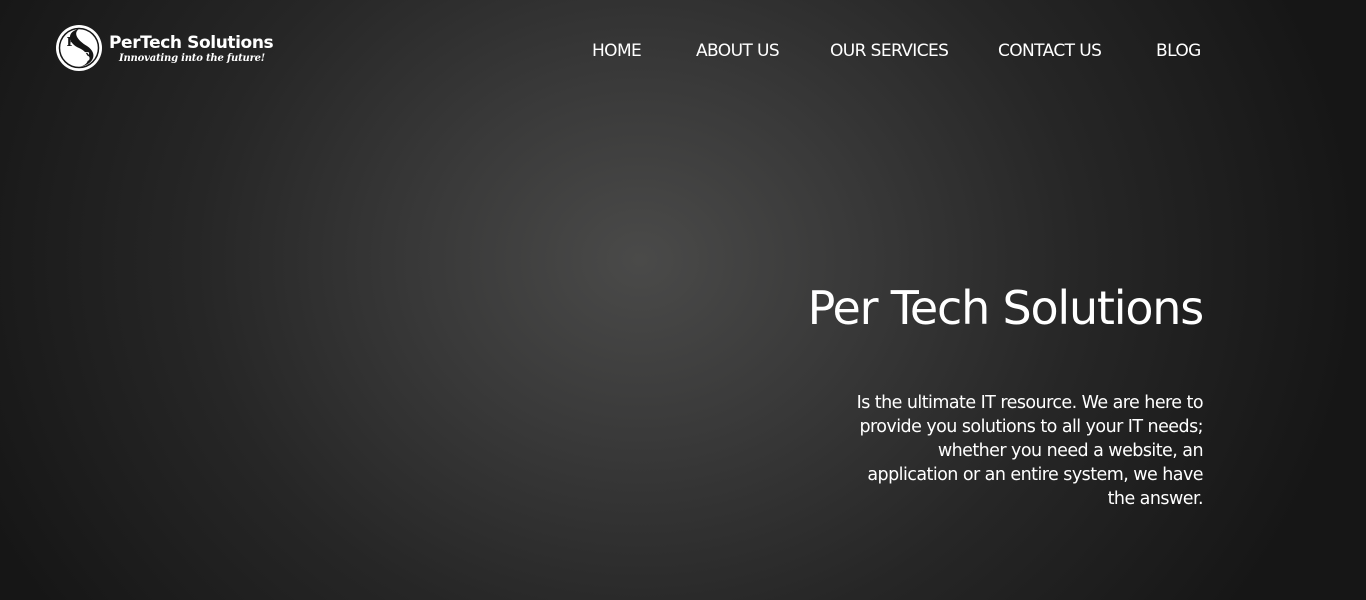  What do you see at coordinates (1155, 499) in the screenshot?
I see `hero-description-line: the answer.` at bounding box center [1155, 499].